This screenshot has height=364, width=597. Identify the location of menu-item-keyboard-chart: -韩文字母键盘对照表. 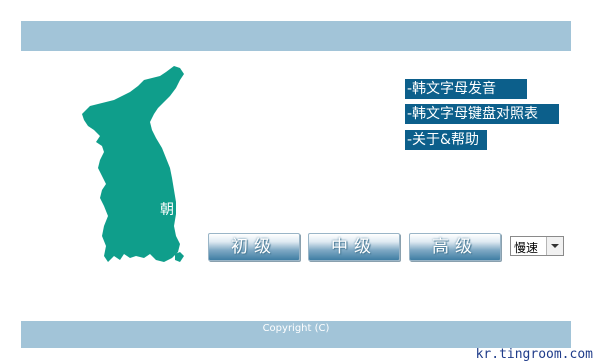
(482, 114).